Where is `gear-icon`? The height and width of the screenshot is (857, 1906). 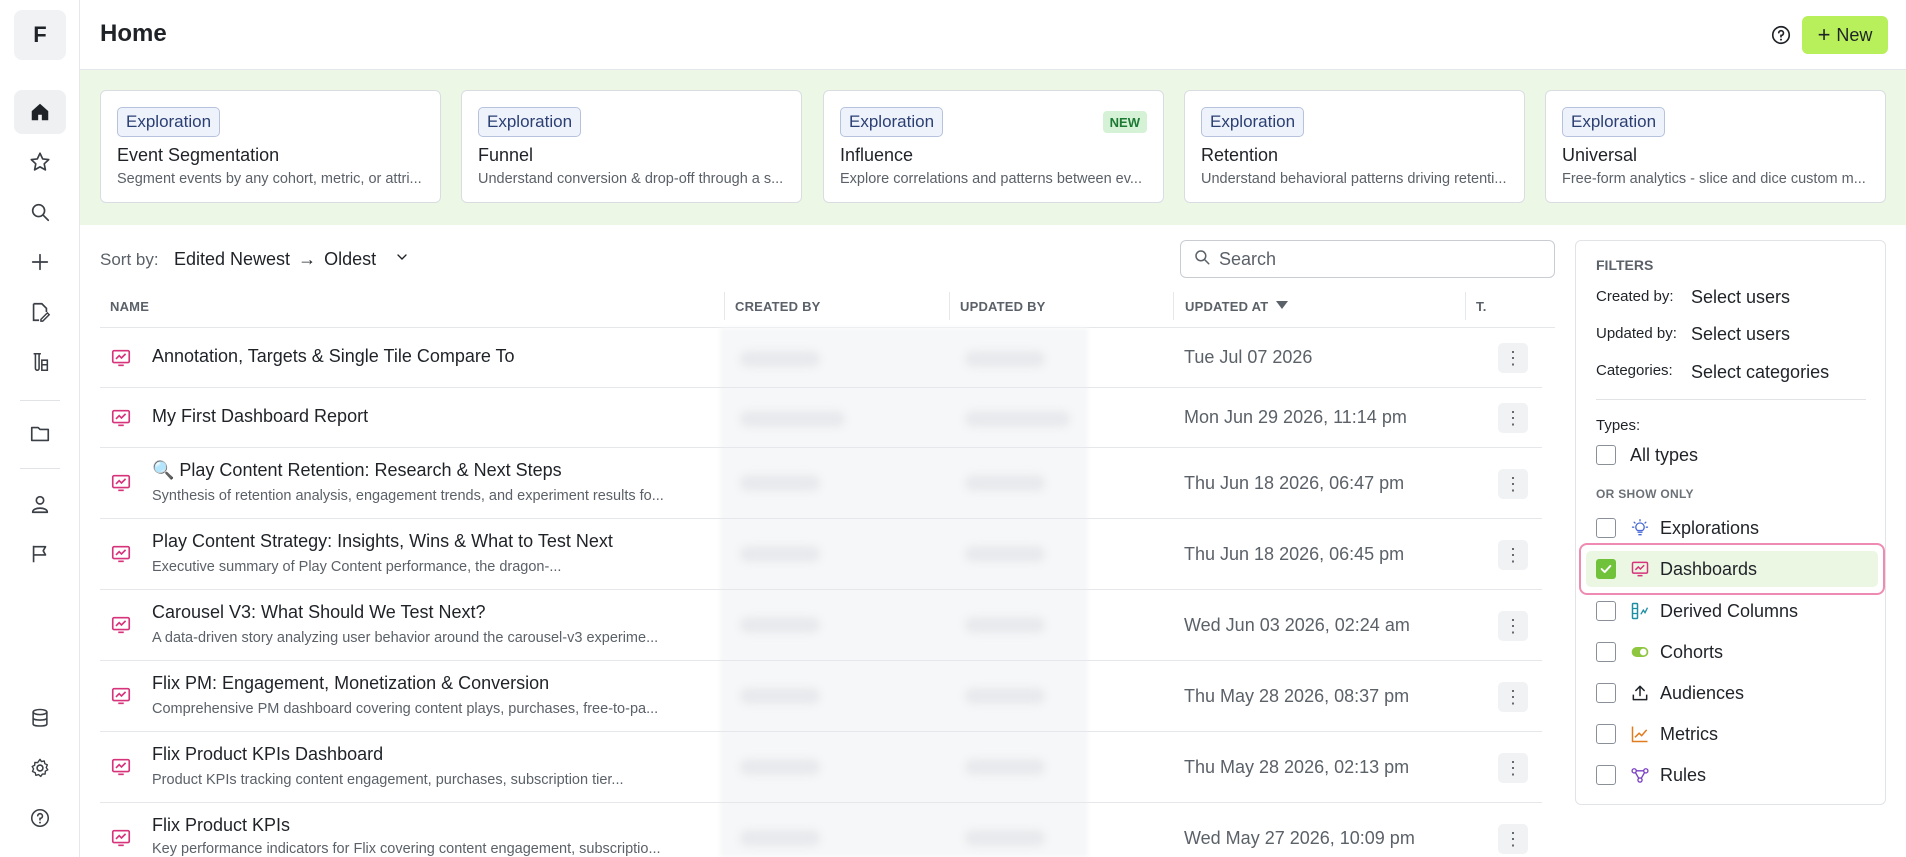 gear-icon is located at coordinates (40, 768).